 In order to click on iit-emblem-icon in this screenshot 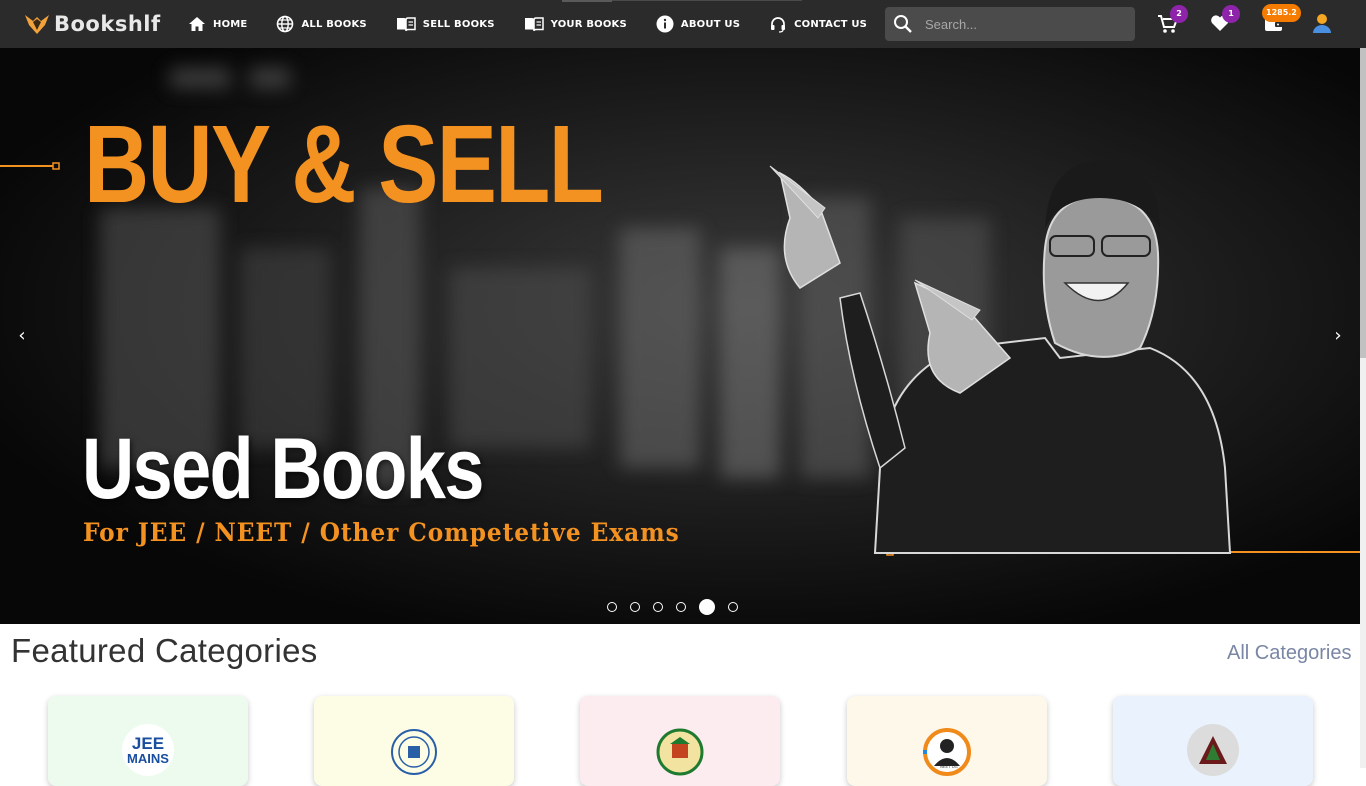, I will do `click(414, 750)`.